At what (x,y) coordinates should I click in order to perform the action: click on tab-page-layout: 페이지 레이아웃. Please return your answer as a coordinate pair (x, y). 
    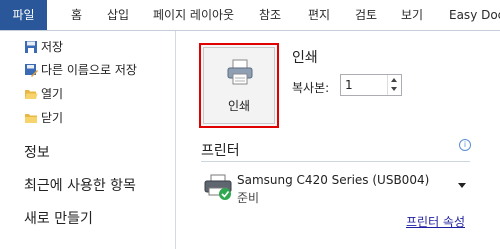
    Looking at the image, I should click on (193, 15).